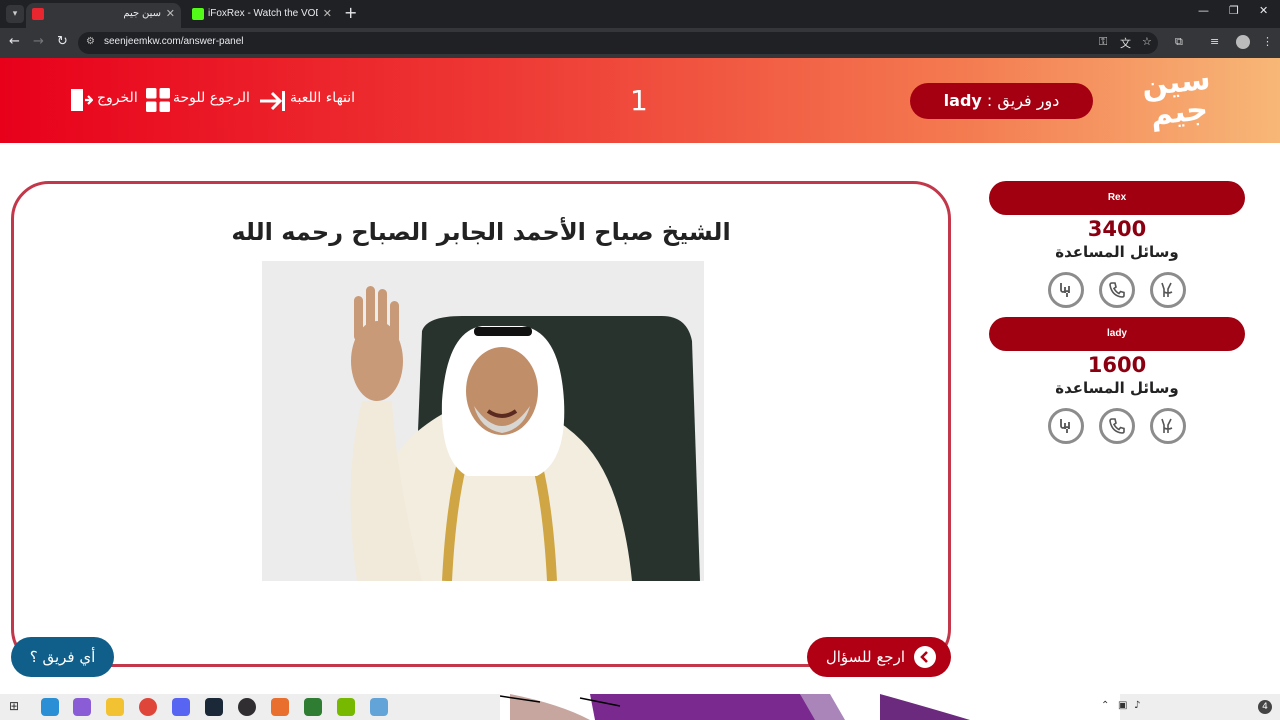  What do you see at coordinates (103, 15) in the screenshot?
I see `tab-seenjeem: سين جيم ✕` at bounding box center [103, 15].